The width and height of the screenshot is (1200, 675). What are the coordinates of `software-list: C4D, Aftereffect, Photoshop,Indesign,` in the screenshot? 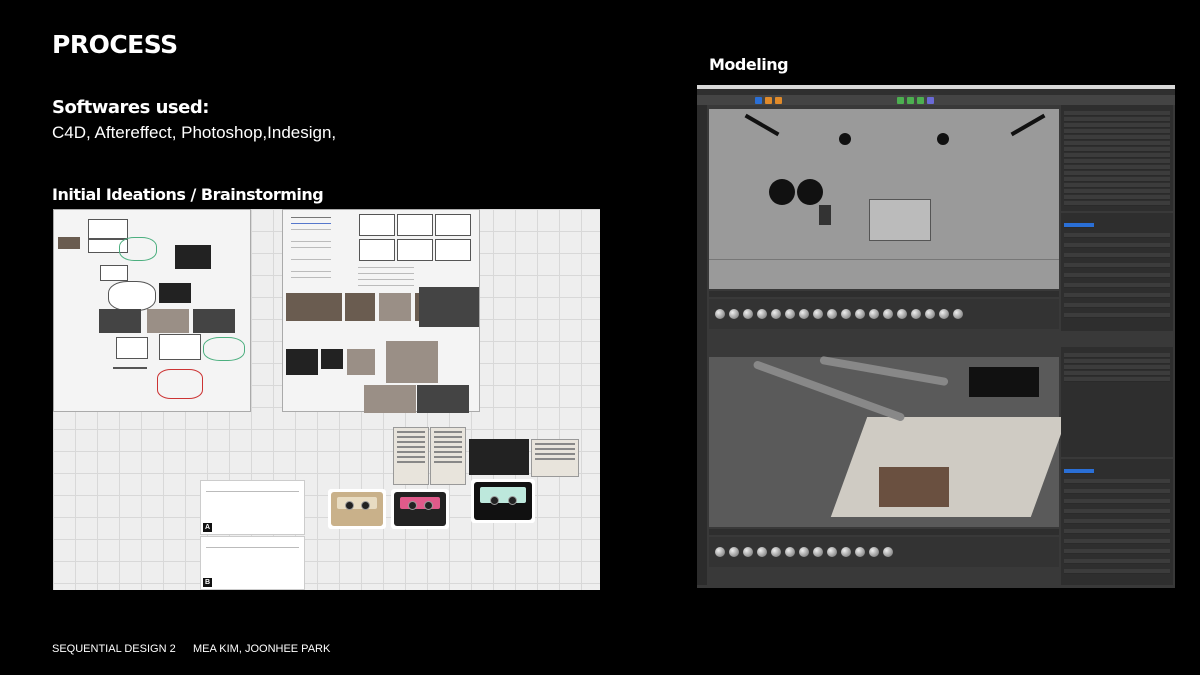 It's located at (194, 132).